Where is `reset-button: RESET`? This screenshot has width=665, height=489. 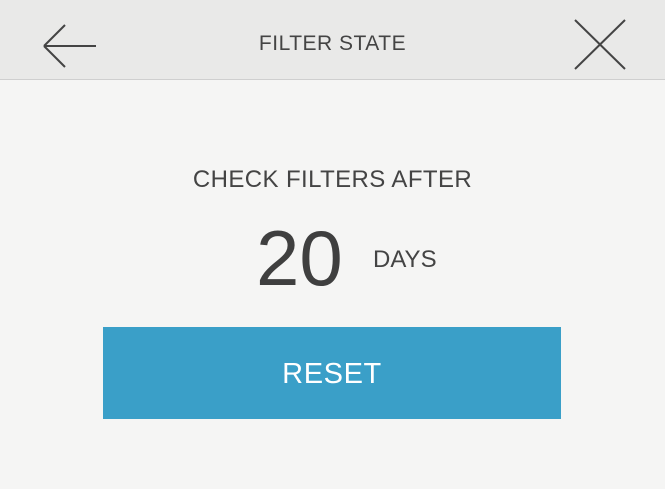
reset-button: RESET is located at coordinates (332, 373).